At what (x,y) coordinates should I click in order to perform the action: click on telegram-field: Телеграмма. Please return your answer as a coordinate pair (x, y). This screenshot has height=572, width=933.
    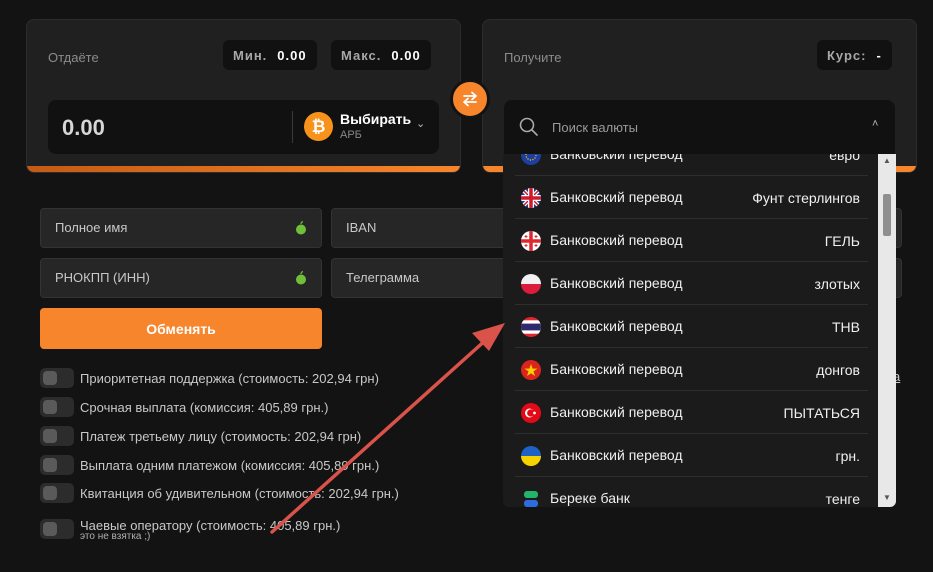
    Looking at the image, I should click on (421, 278).